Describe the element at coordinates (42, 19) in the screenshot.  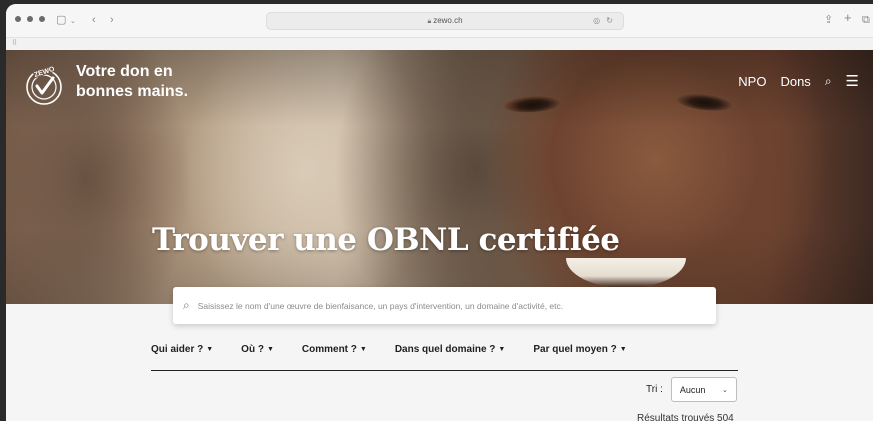
I see `zoom-window-button` at that location.